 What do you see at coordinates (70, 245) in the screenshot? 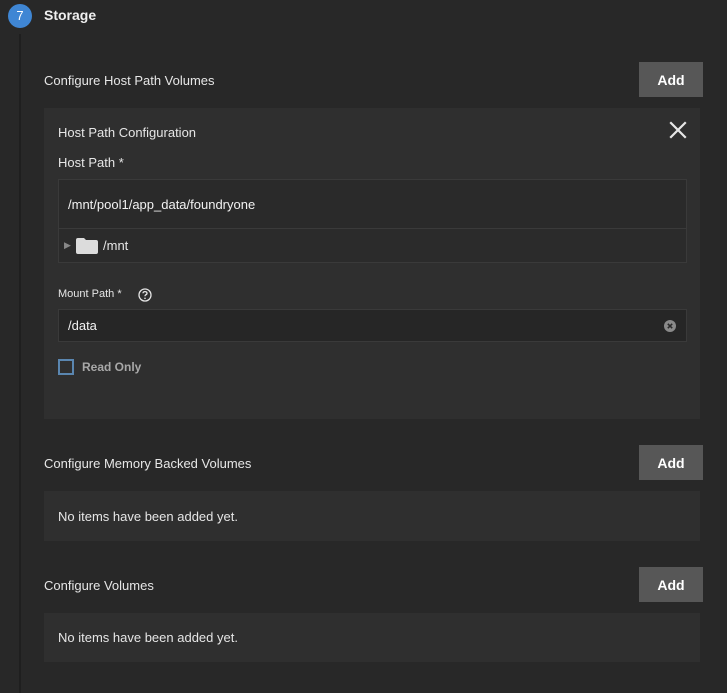
I see `expand-caret-icon: ▶` at bounding box center [70, 245].